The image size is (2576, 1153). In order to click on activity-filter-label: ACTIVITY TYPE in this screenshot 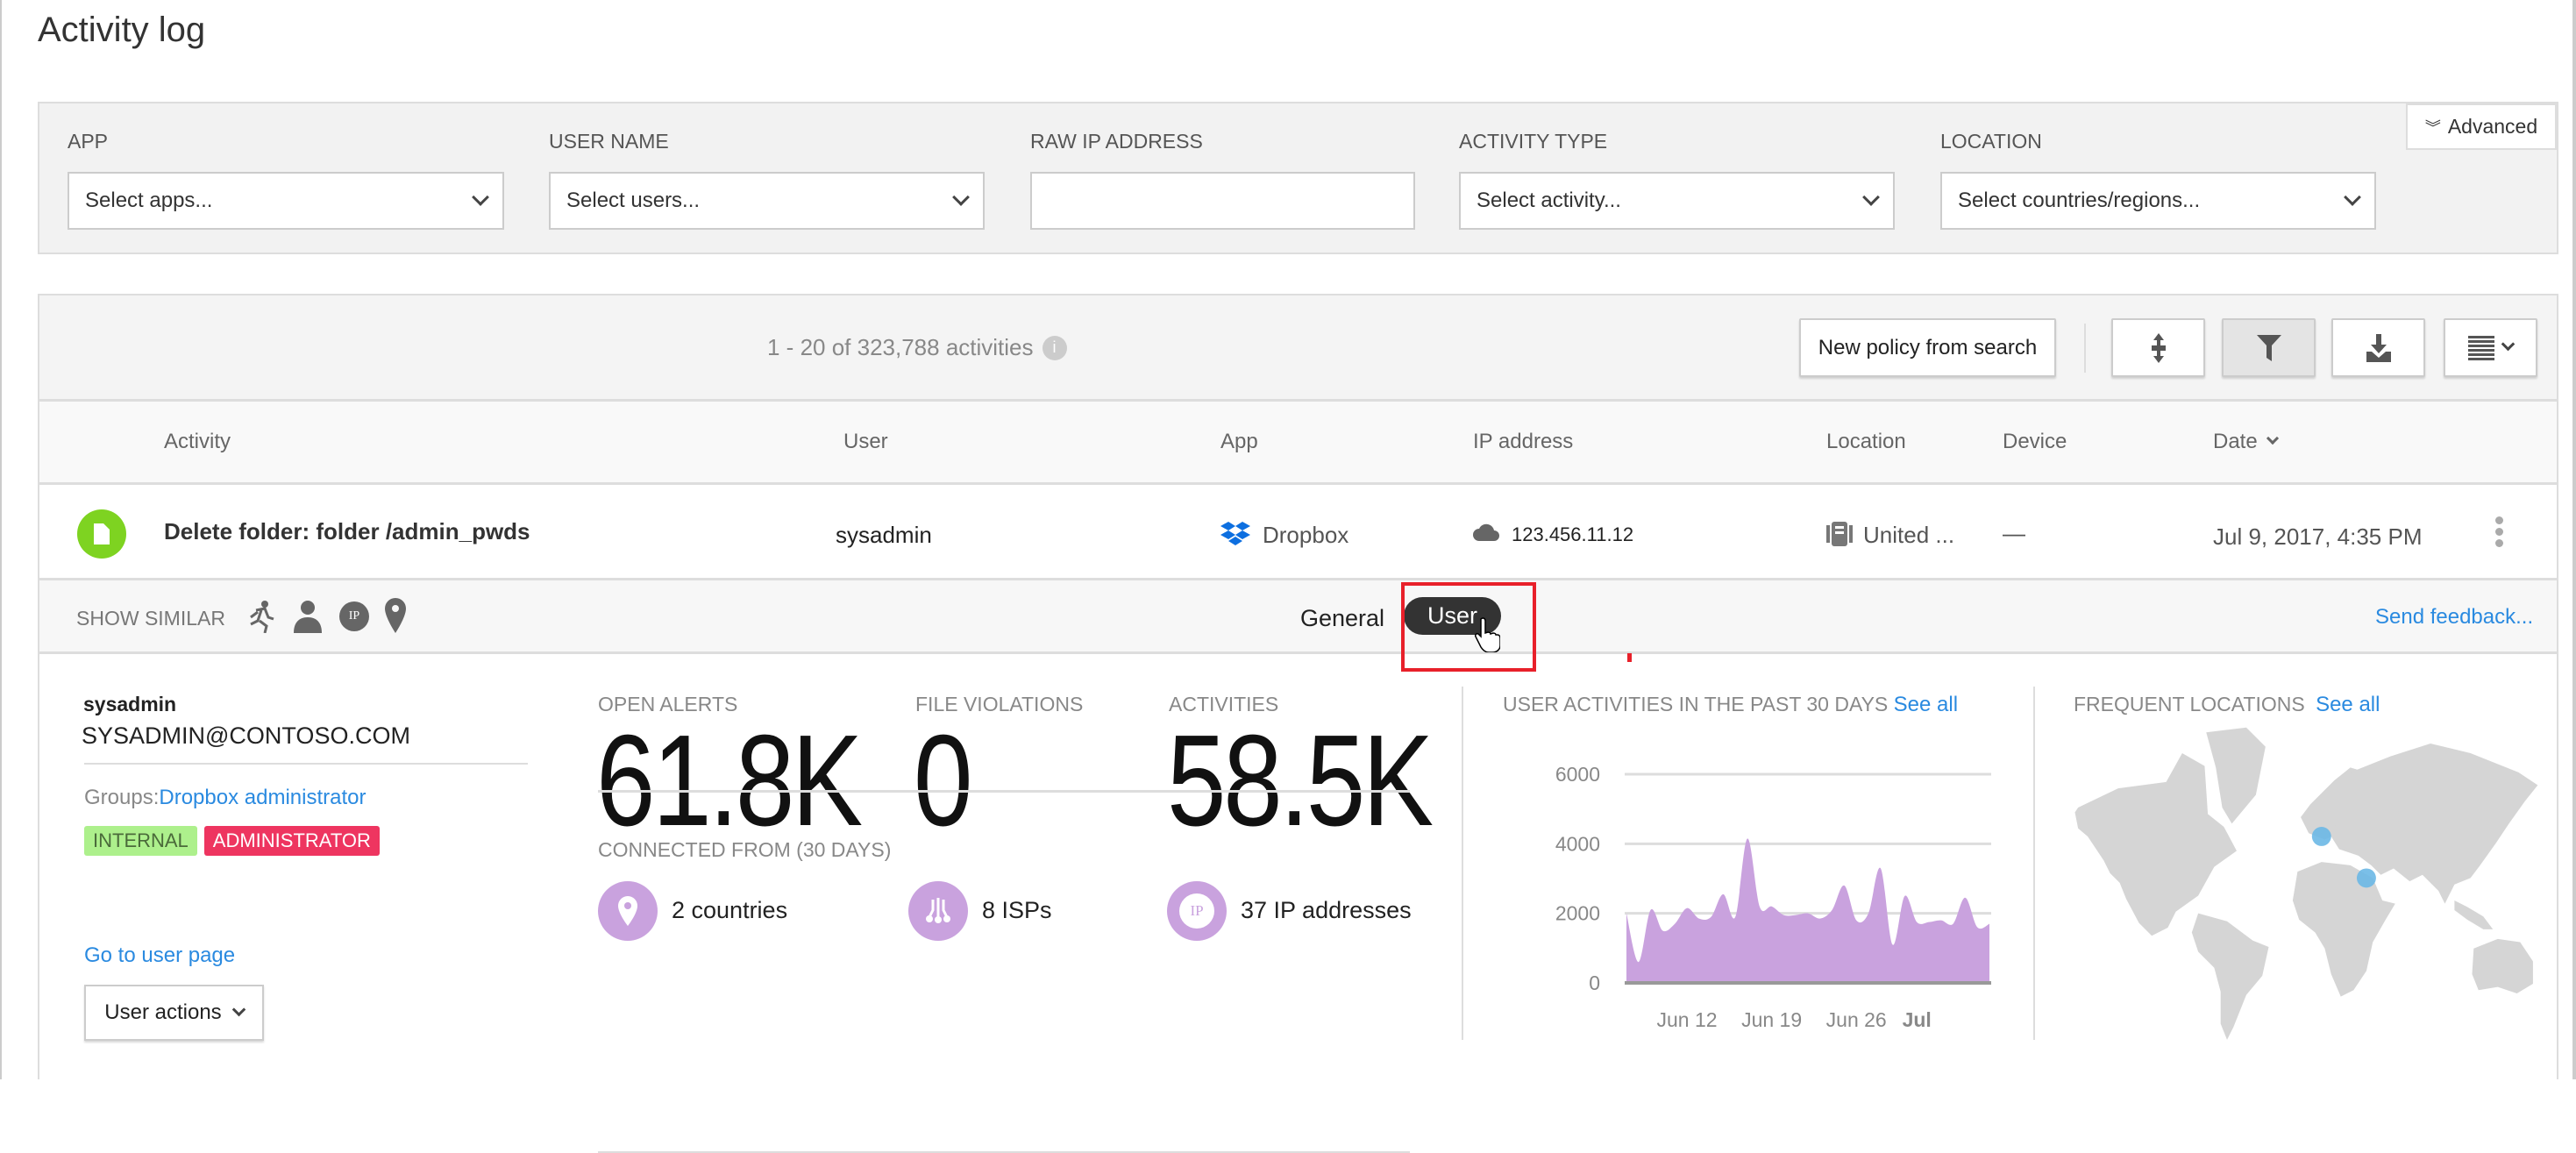, I will do `click(1533, 141)`.